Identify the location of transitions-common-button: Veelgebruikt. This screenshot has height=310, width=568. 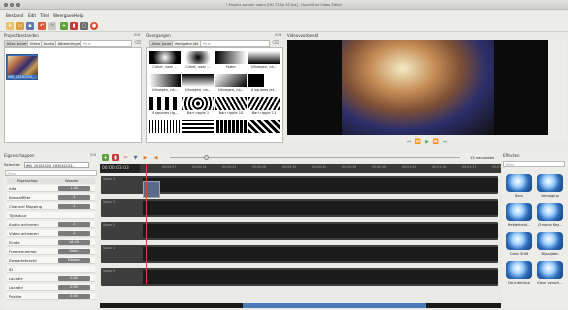
(186, 43).